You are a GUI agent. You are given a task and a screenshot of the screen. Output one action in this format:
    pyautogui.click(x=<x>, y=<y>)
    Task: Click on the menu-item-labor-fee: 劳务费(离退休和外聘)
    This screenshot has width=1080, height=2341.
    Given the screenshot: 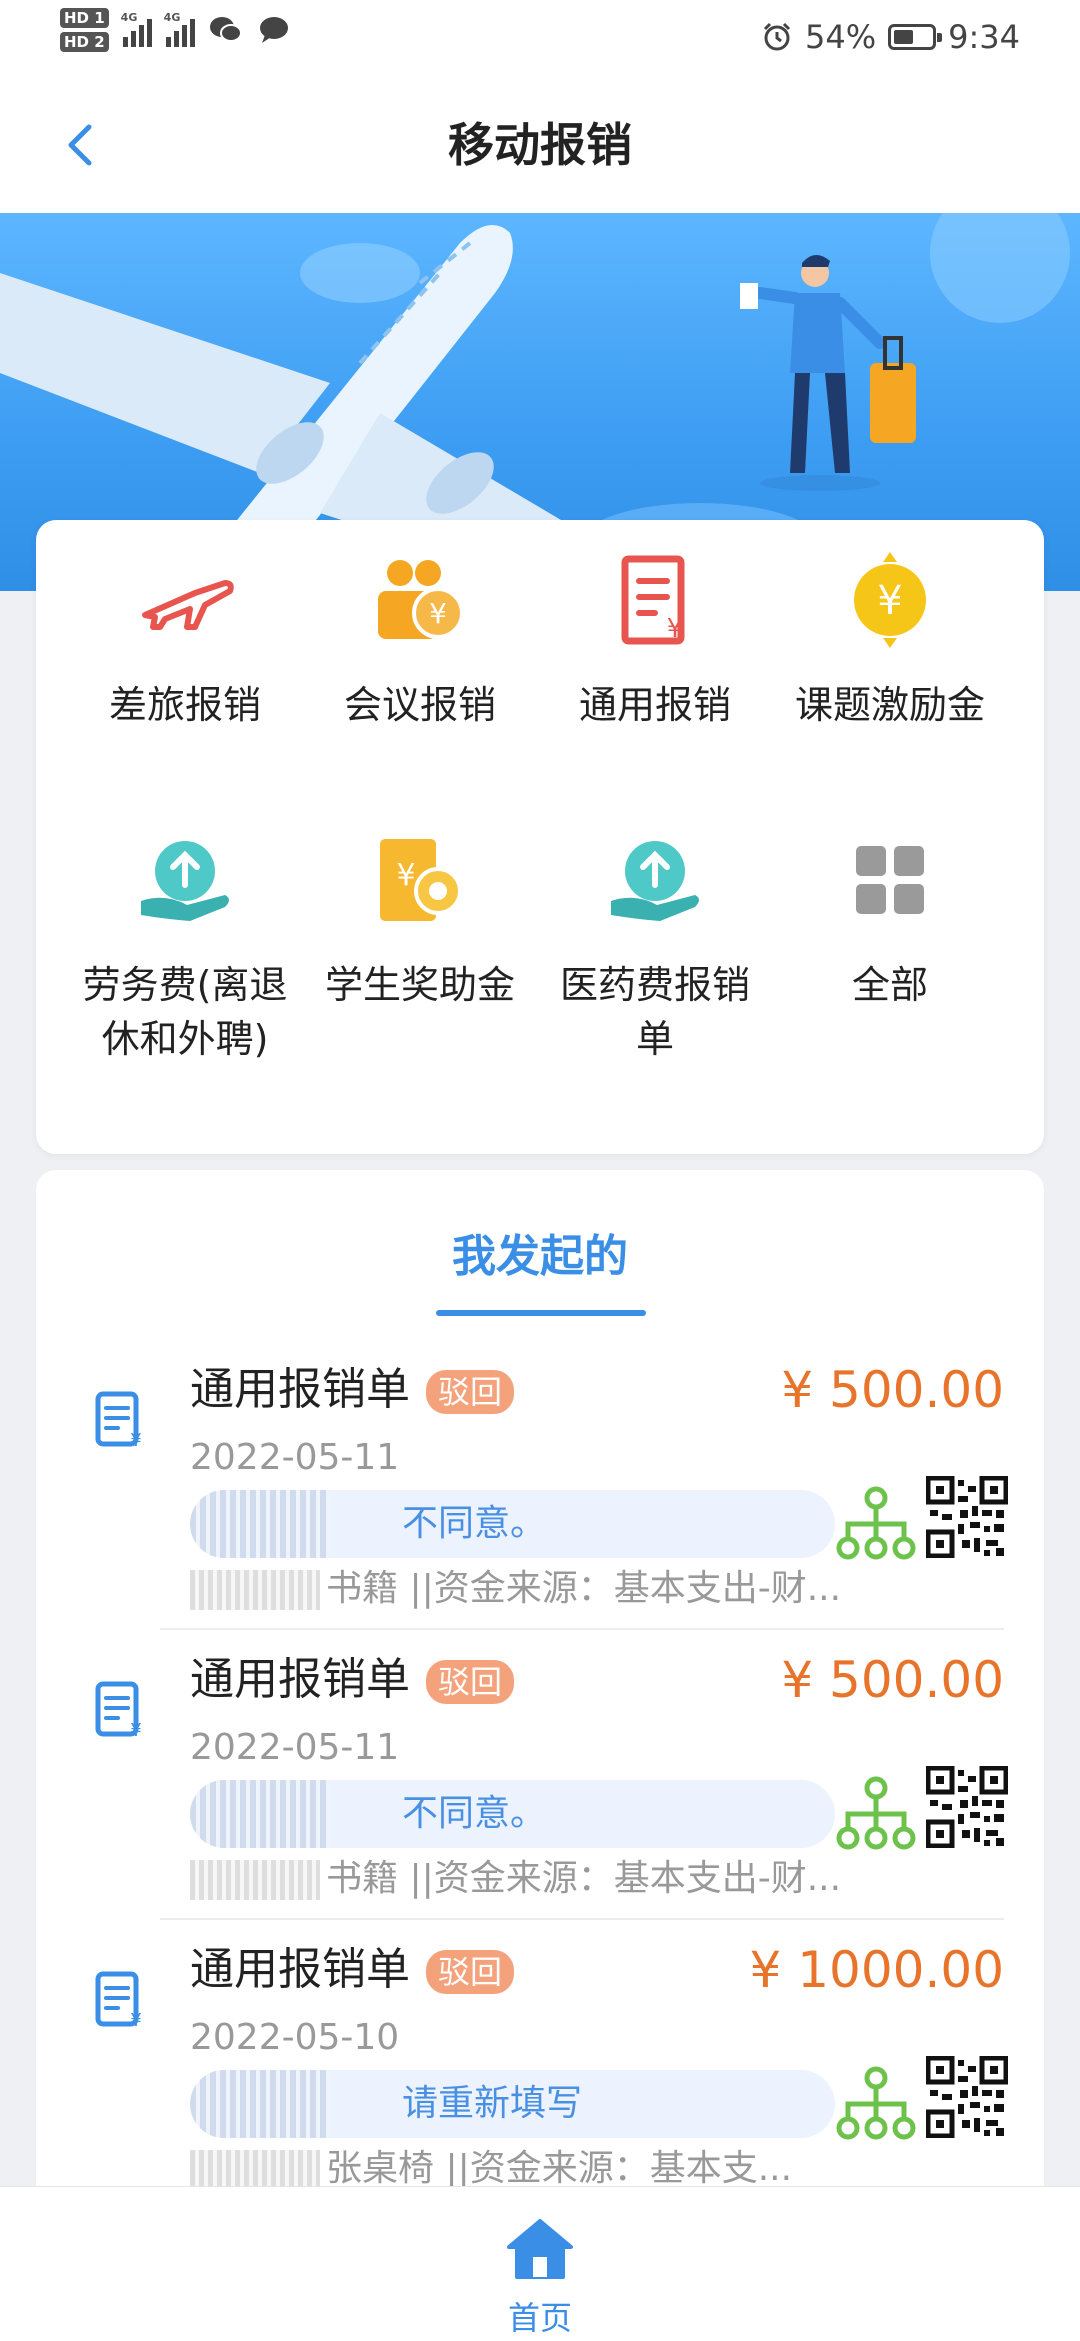 What is the action you would take?
    pyautogui.click(x=185, y=948)
    